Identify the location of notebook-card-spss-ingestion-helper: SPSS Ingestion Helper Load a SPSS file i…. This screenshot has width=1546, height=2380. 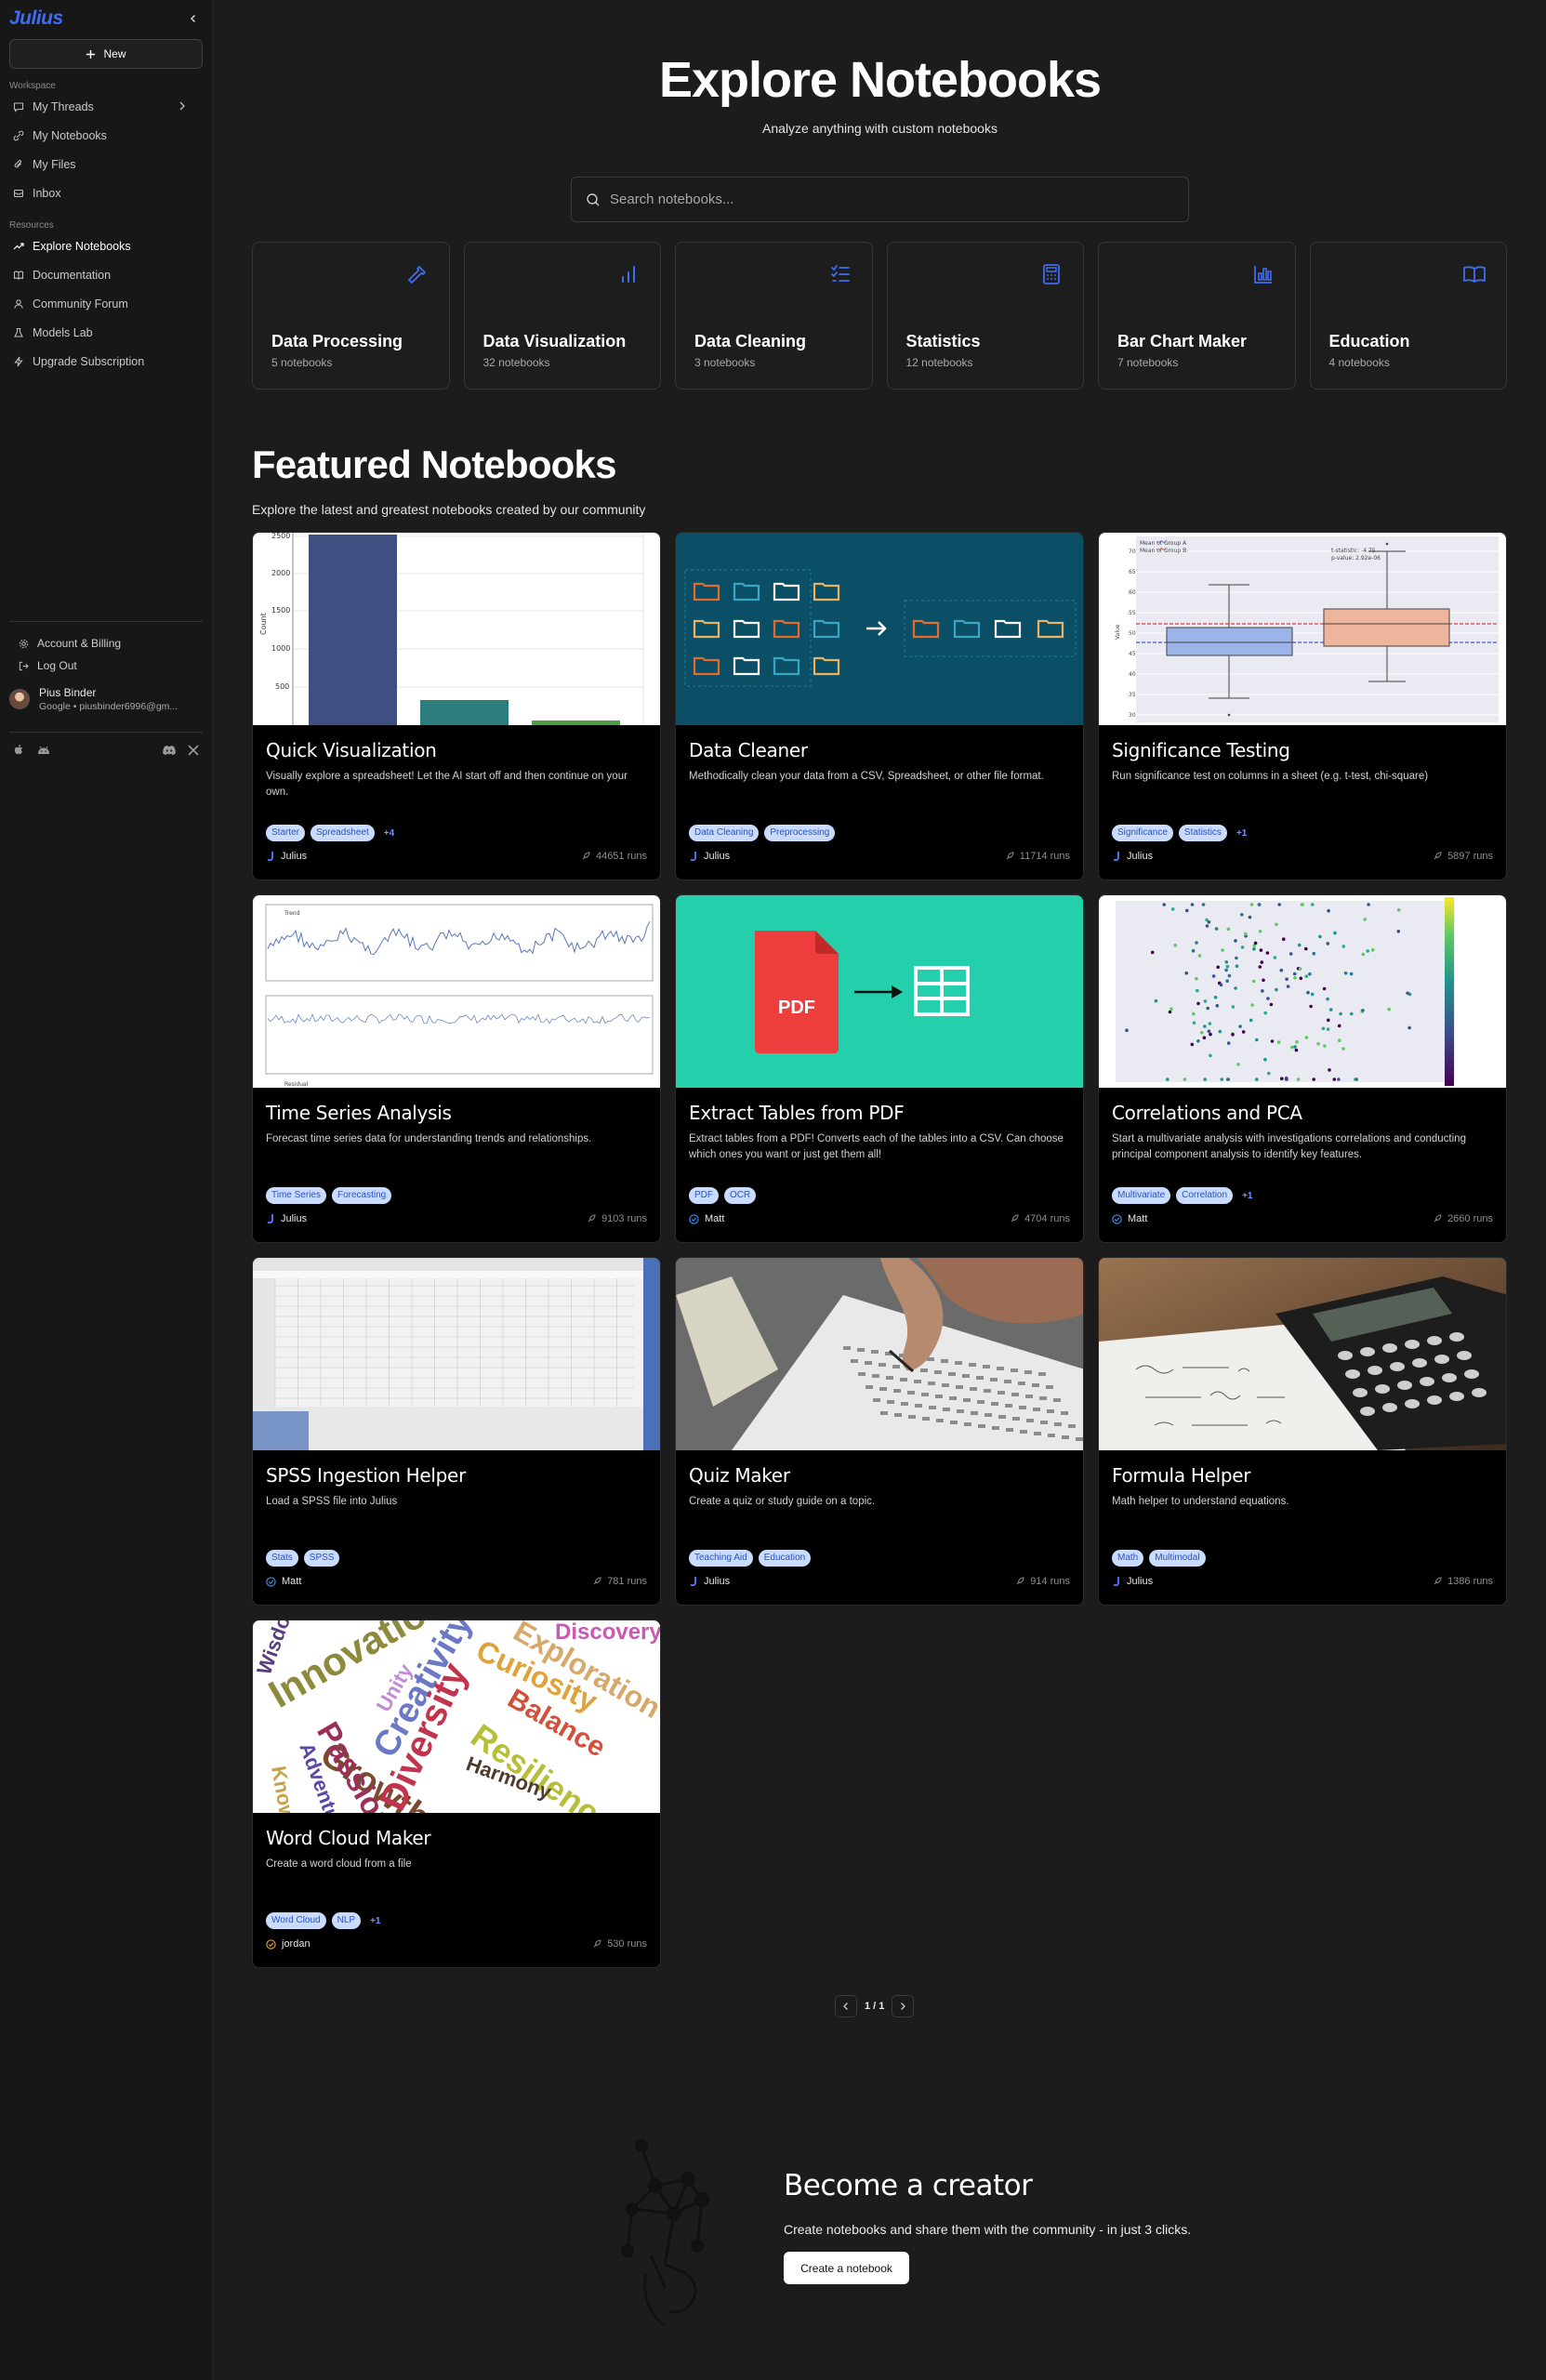
(456, 1431).